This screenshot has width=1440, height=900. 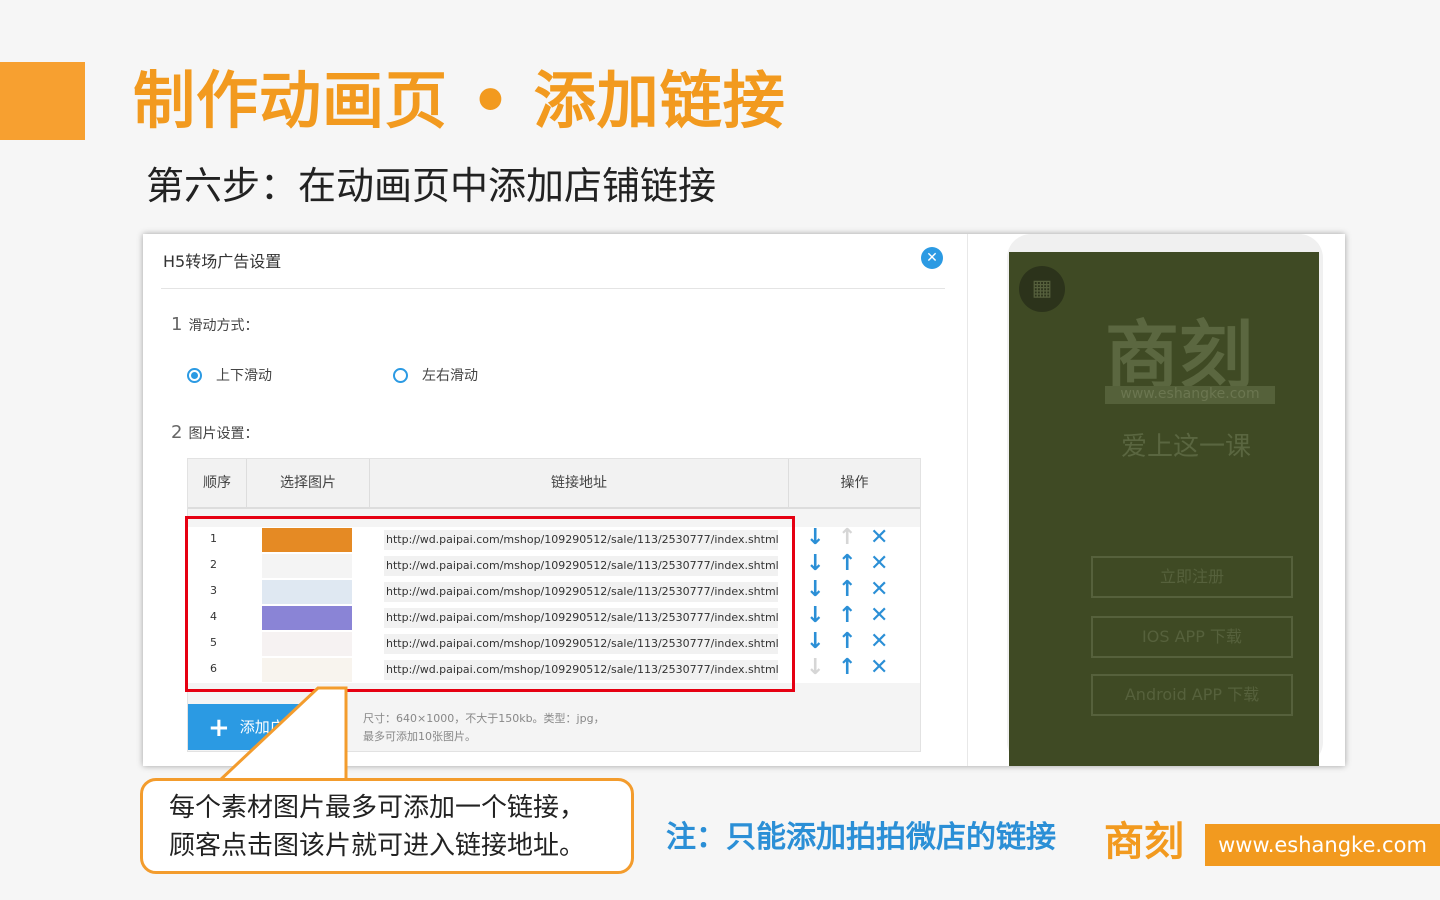 I want to click on register-button: 立即注册, so click(x=1192, y=577).